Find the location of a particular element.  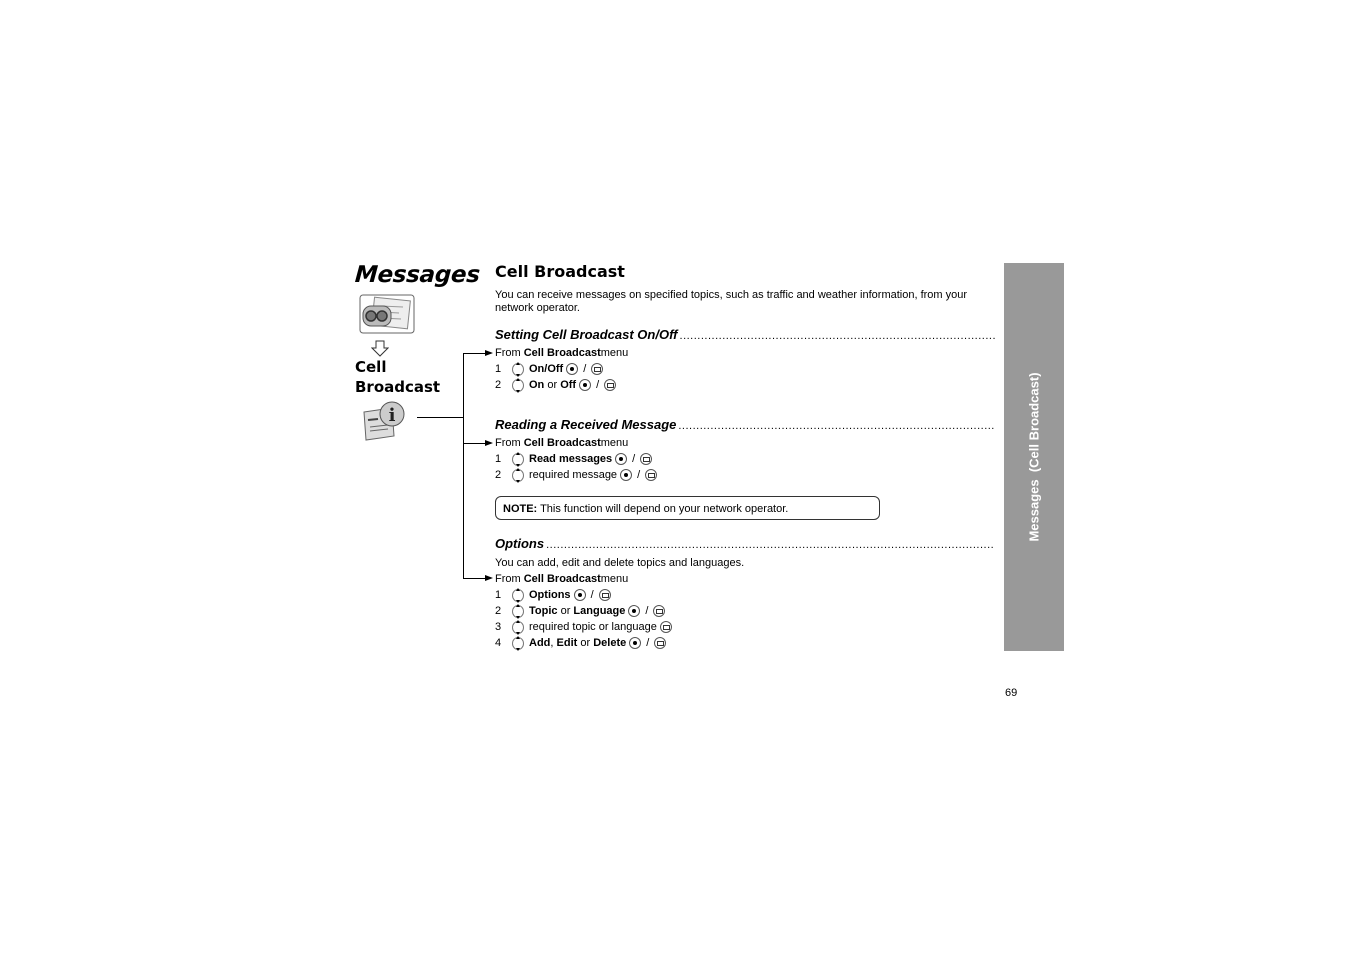

step-row: 1 Read messages / is located at coordinates (575, 459).